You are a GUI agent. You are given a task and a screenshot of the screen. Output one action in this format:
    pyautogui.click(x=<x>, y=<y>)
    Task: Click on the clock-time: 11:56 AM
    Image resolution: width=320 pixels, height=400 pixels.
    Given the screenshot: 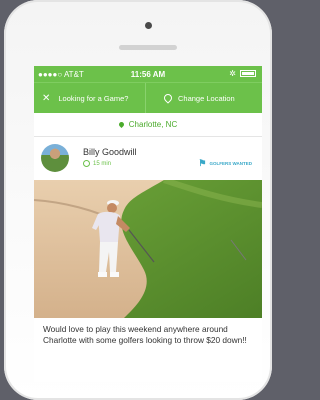 What is the action you would take?
    pyautogui.click(x=148, y=74)
    